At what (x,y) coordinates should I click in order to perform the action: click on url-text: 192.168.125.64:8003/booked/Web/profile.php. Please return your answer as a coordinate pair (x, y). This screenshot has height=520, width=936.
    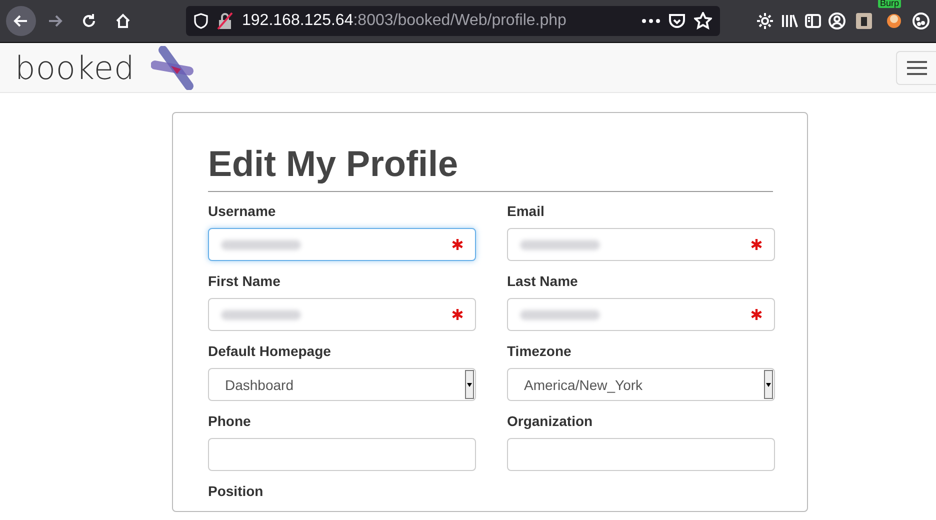
    Looking at the image, I should click on (405, 21).